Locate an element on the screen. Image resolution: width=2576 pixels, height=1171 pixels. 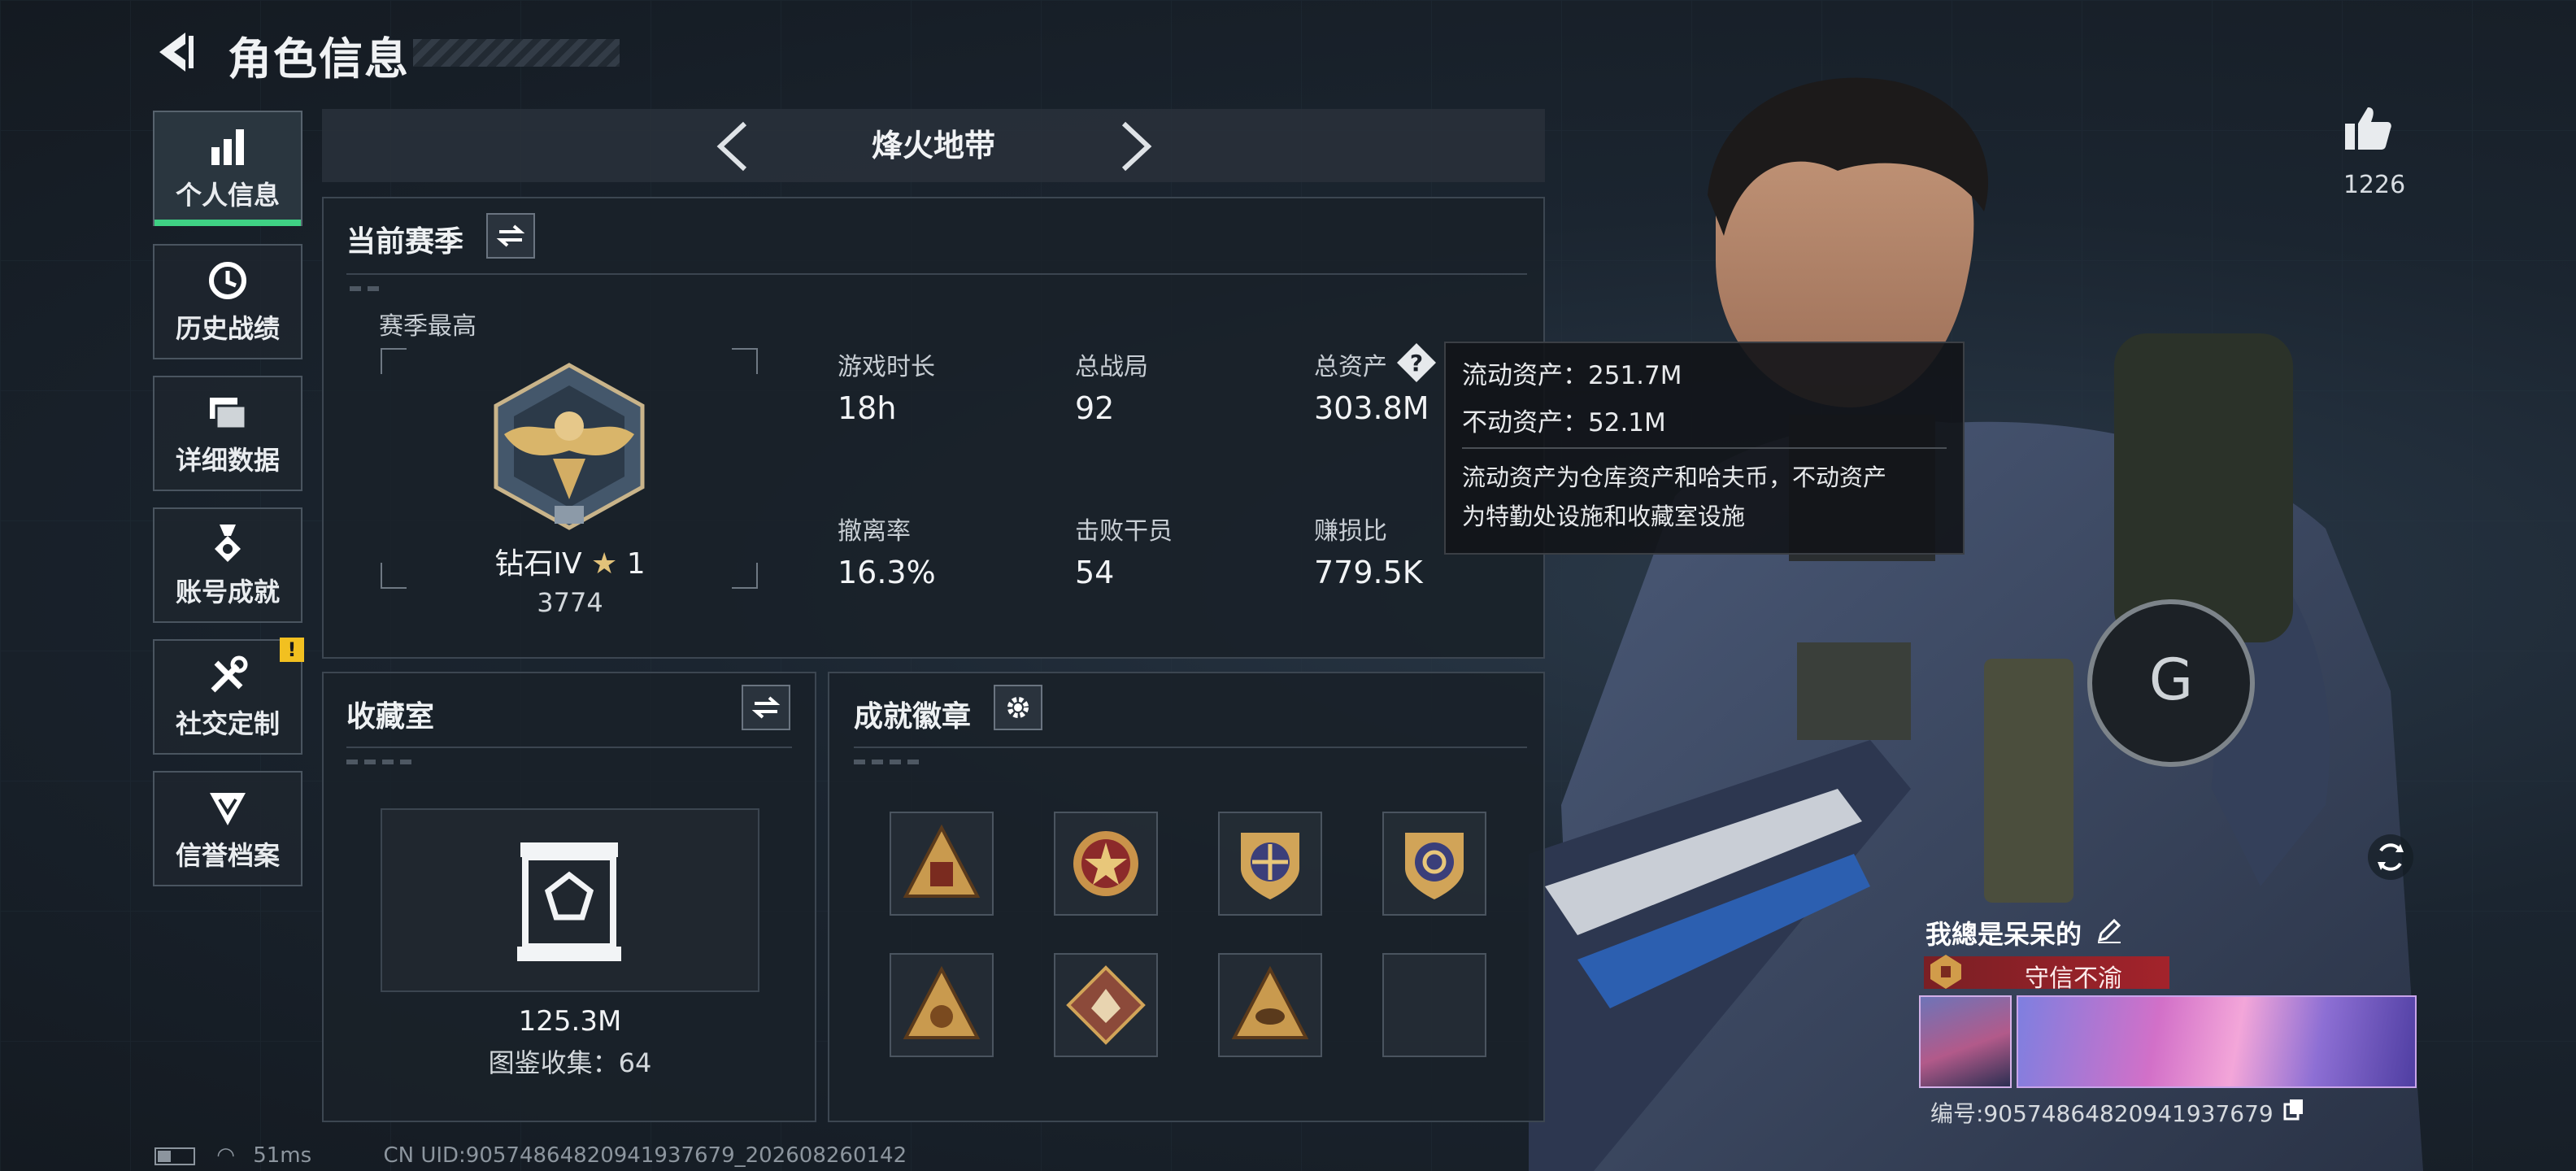
sidebar-item-social-custom: 社交定制 ! is located at coordinates (229, 696).